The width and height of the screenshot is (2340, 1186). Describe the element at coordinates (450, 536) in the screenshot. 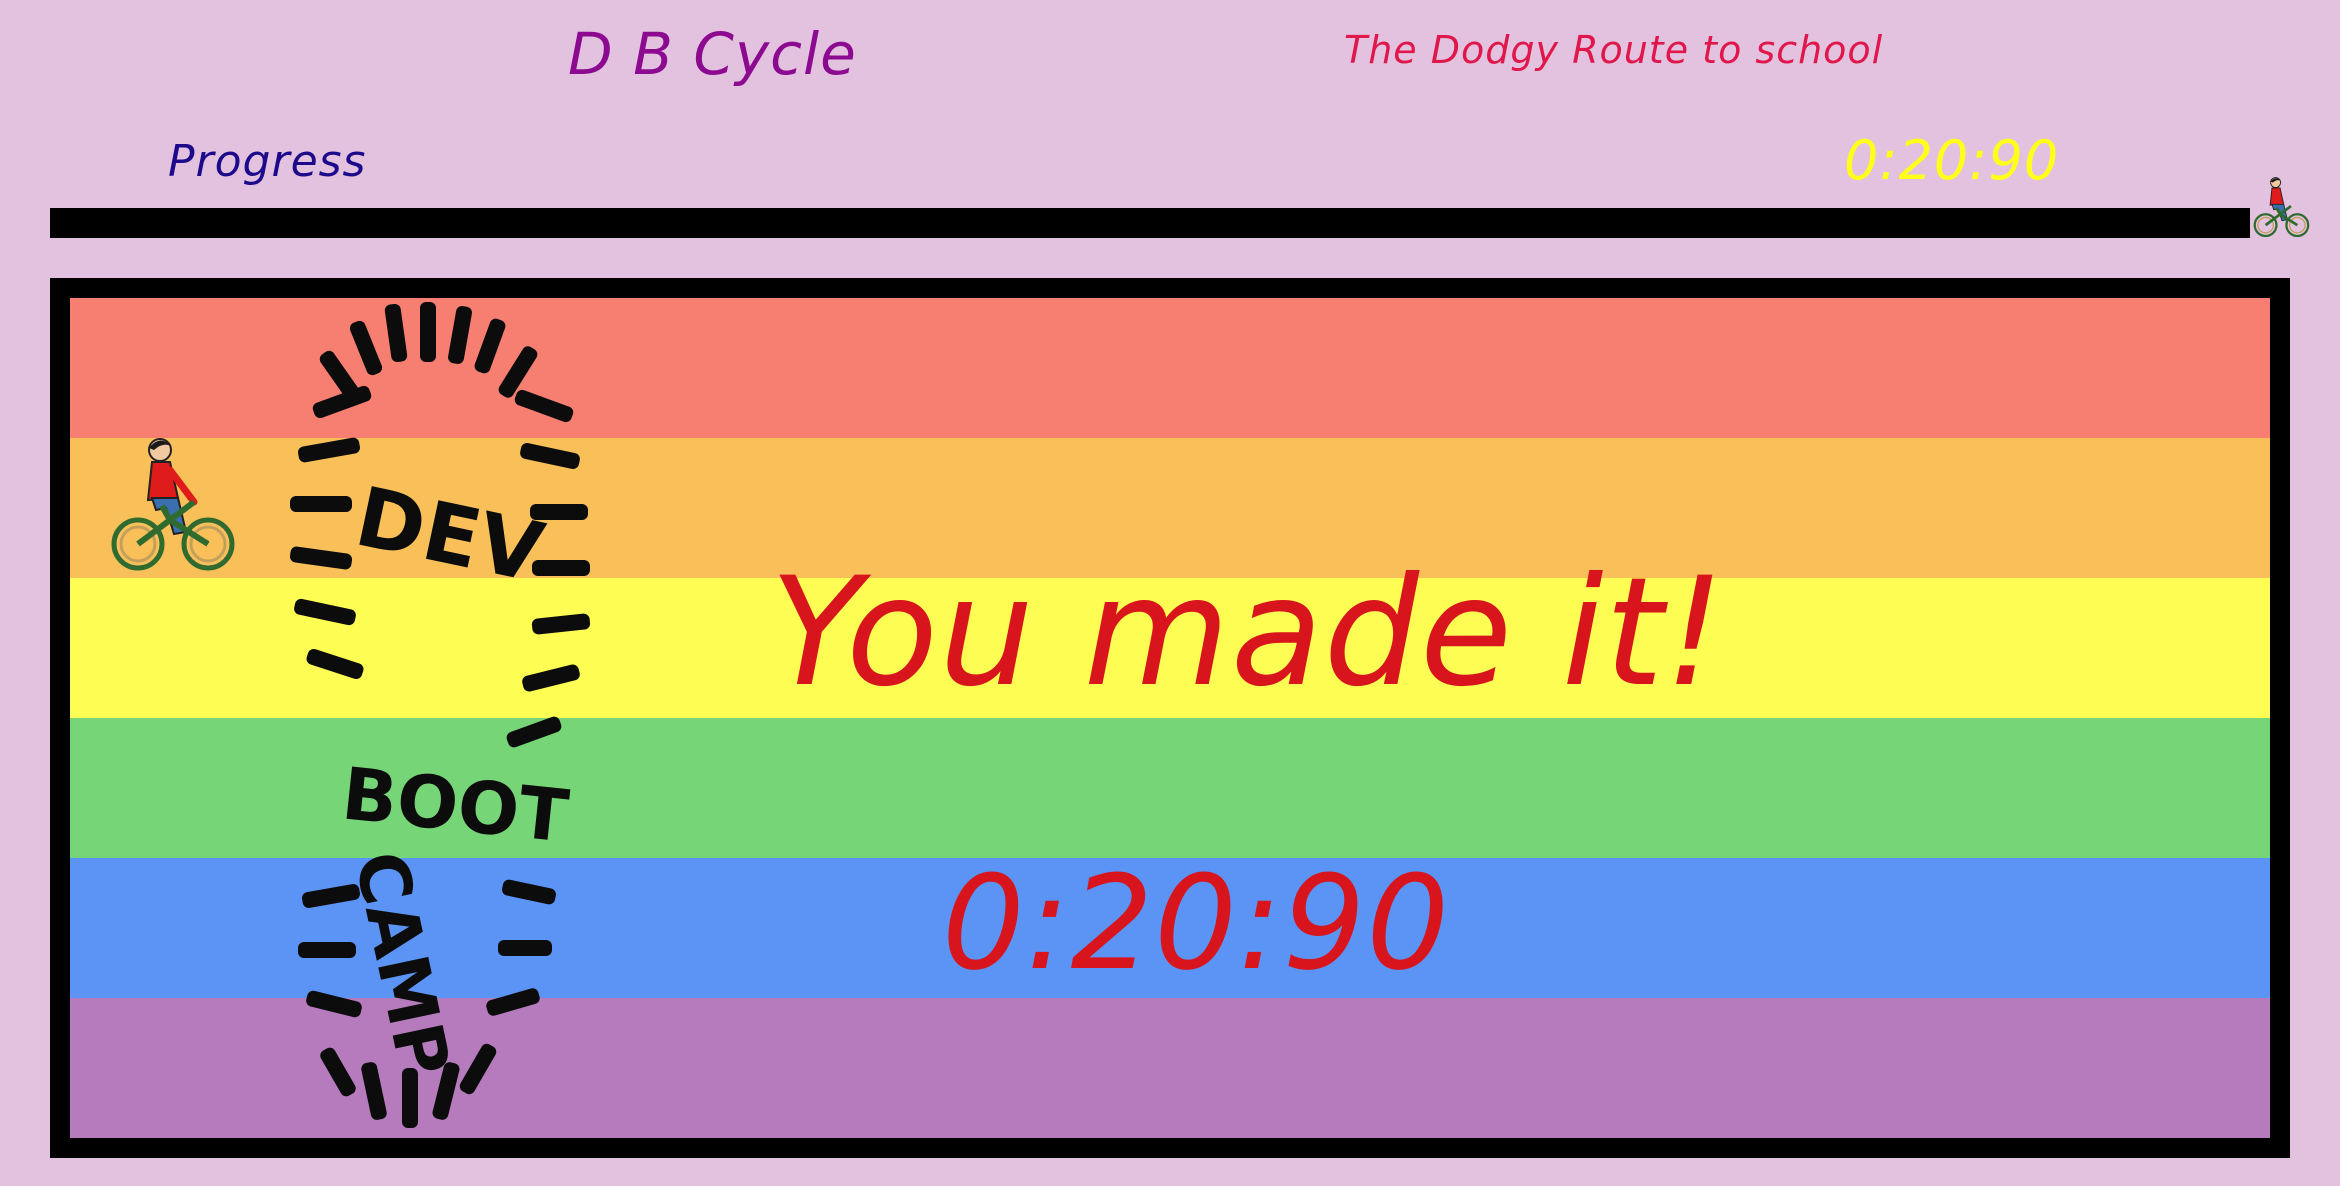

I see `logo-text-dev: DEV` at that location.